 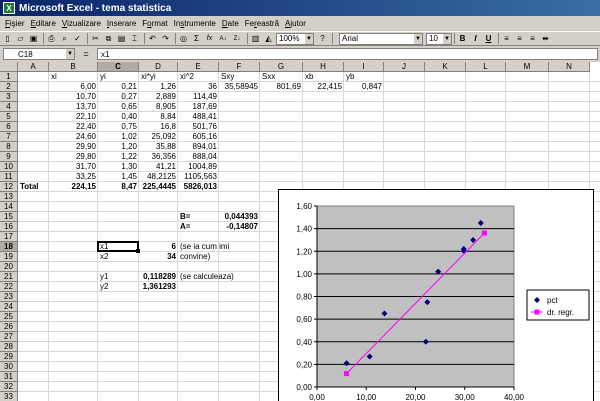 What do you see at coordinates (486, 67) in the screenshot?
I see `column-header-l: L` at bounding box center [486, 67].